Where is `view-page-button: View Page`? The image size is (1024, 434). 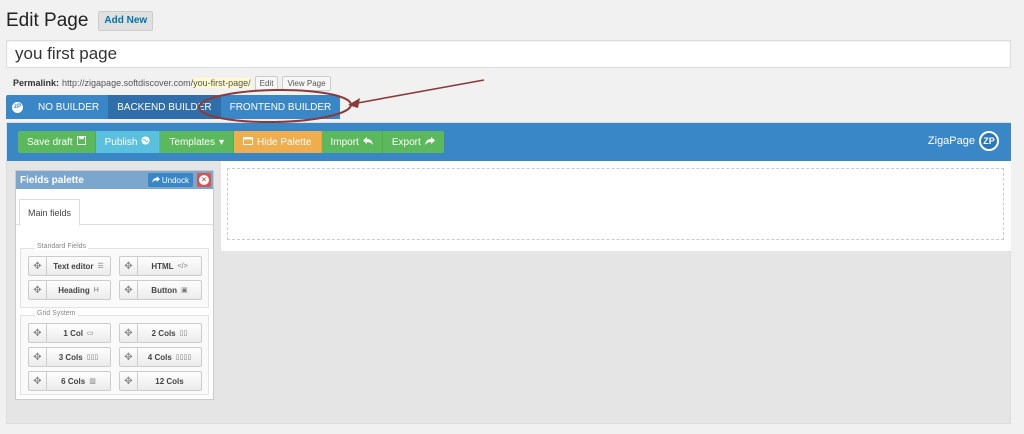 view-page-button: View Page is located at coordinates (306, 83).